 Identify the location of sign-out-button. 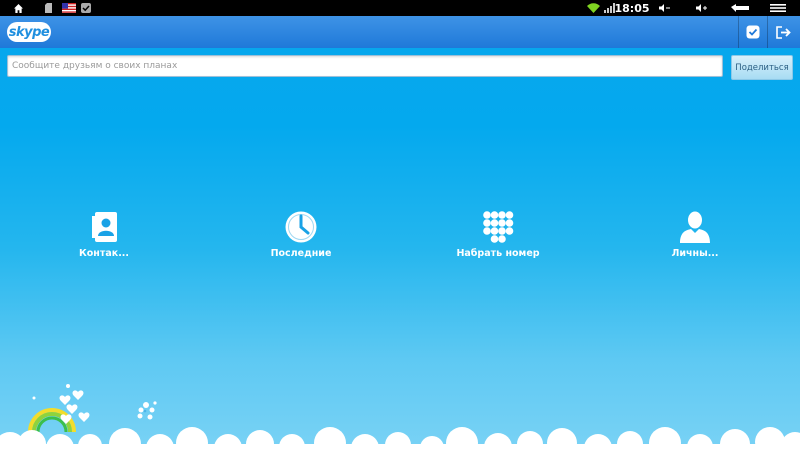
(784, 32).